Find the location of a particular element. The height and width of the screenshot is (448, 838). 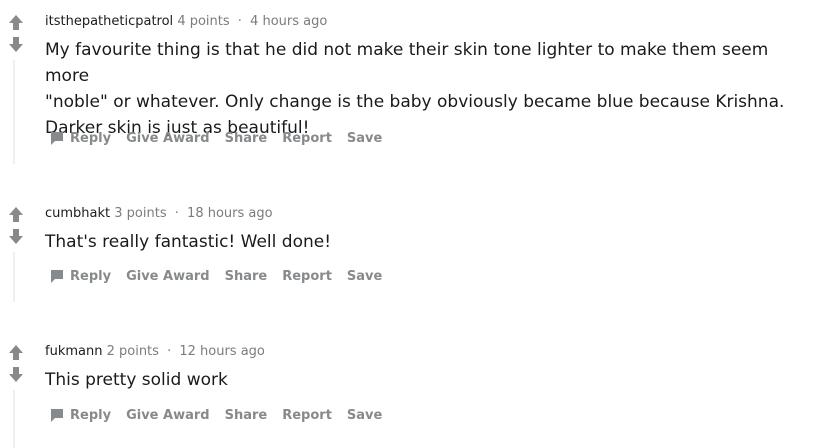

comment-author: cumbhakt is located at coordinates (77, 213).